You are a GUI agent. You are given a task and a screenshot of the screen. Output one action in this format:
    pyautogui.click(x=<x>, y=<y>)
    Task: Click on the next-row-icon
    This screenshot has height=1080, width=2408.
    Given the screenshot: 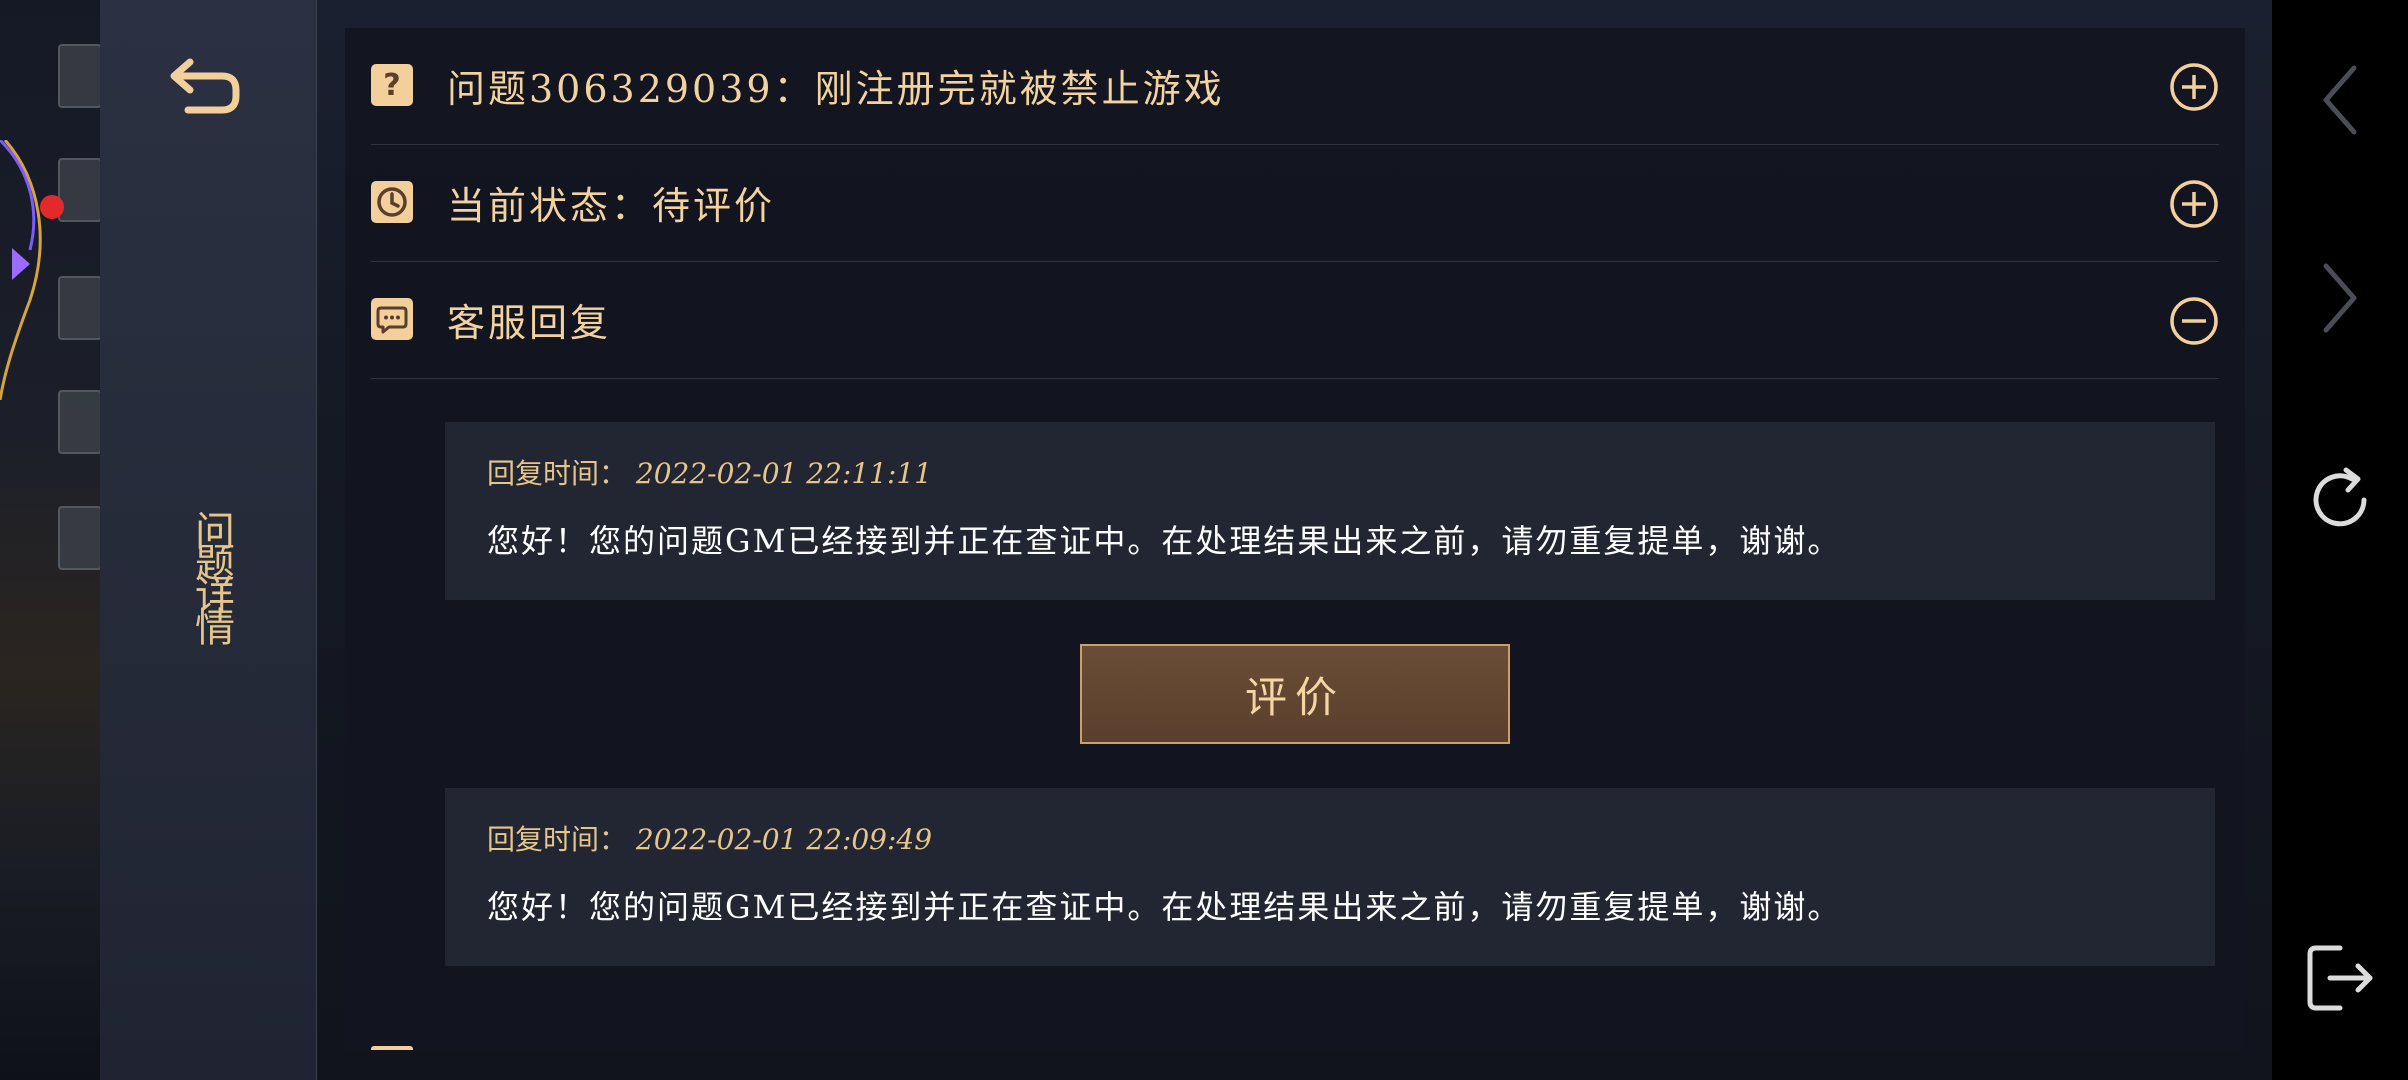 What is the action you would take?
    pyautogui.click(x=392, y=1048)
    